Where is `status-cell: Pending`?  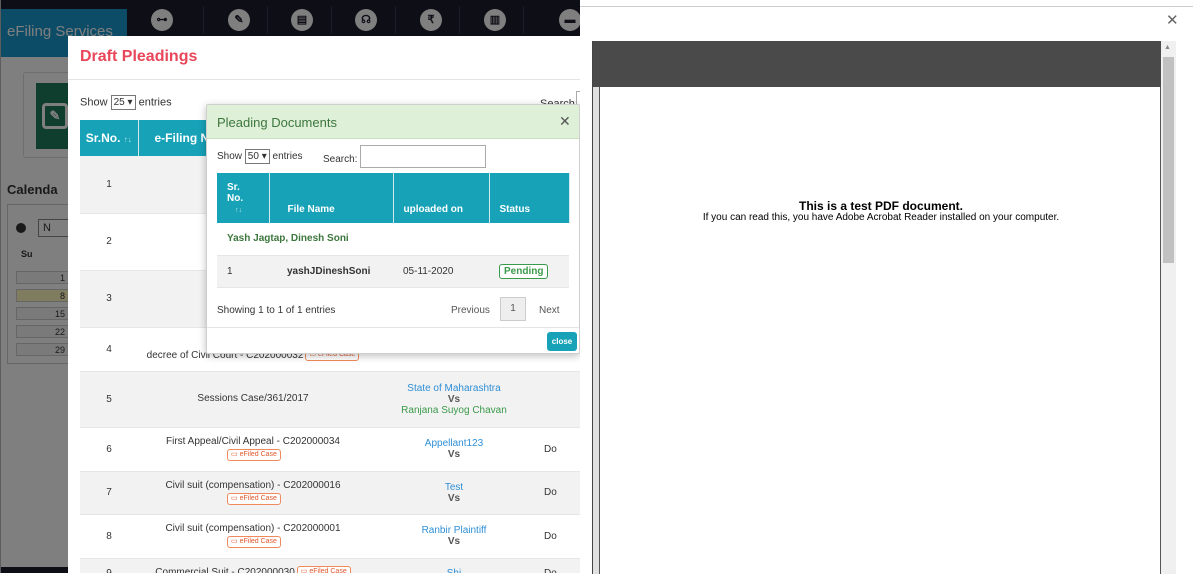
status-cell: Pending is located at coordinates (529, 271).